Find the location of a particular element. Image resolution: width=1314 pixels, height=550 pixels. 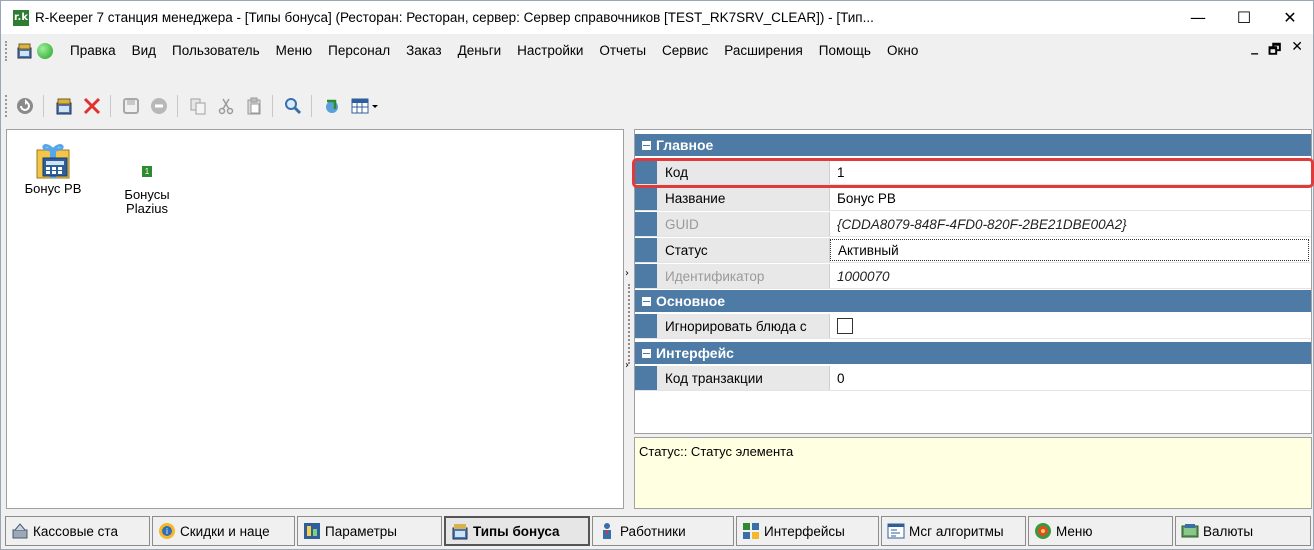

category-label: Главное is located at coordinates (685, 145).